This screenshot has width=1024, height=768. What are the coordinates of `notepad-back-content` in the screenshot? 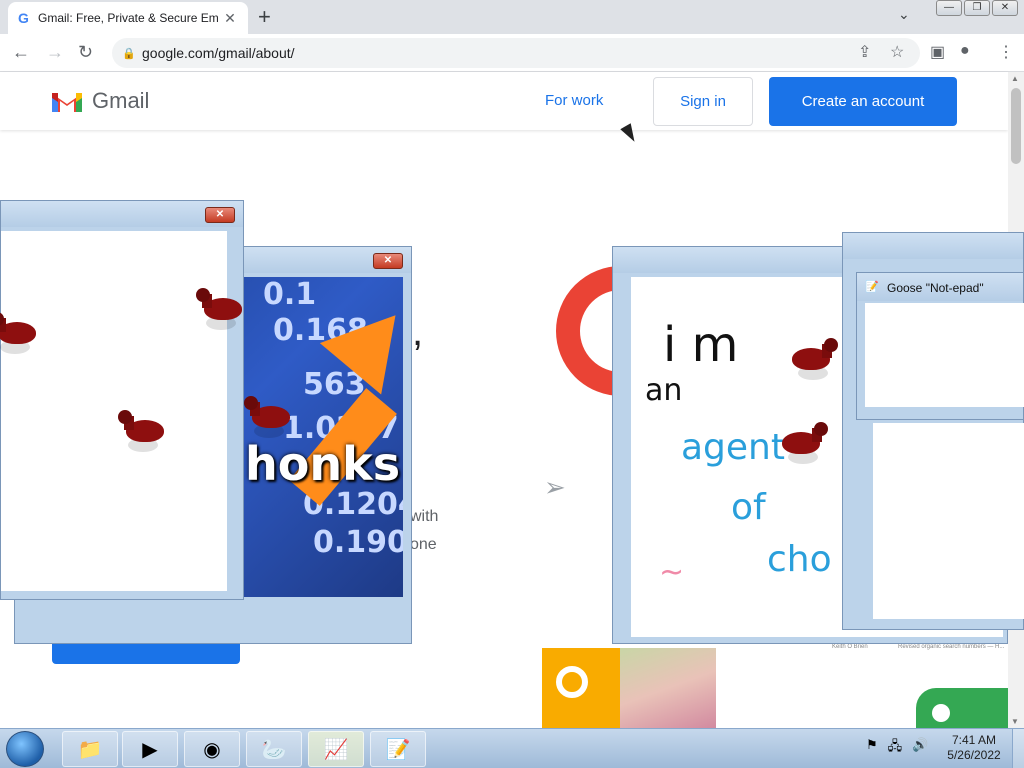 It's located at (948, 521).